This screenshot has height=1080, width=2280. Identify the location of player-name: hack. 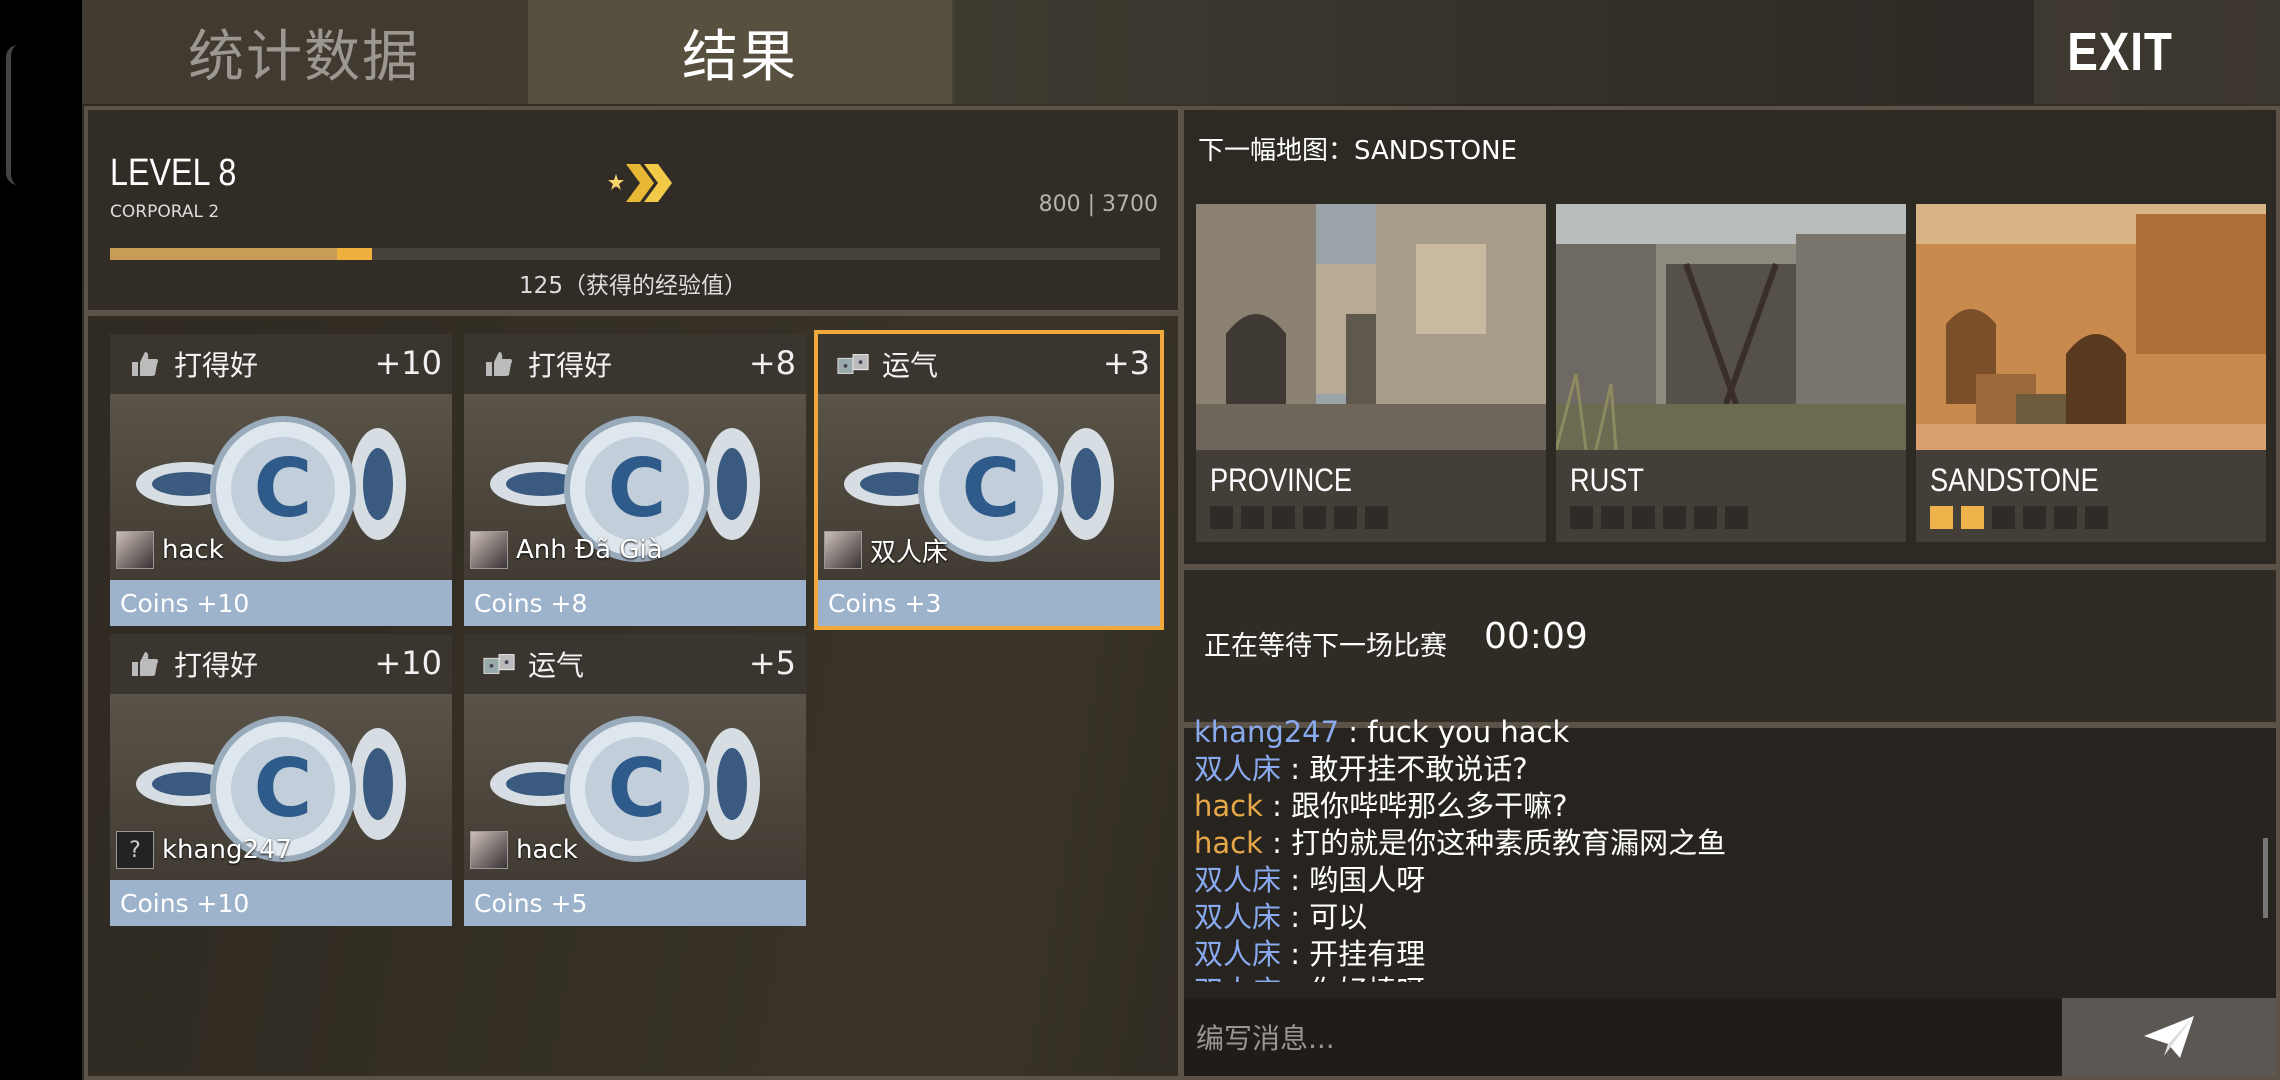
(193, 550).